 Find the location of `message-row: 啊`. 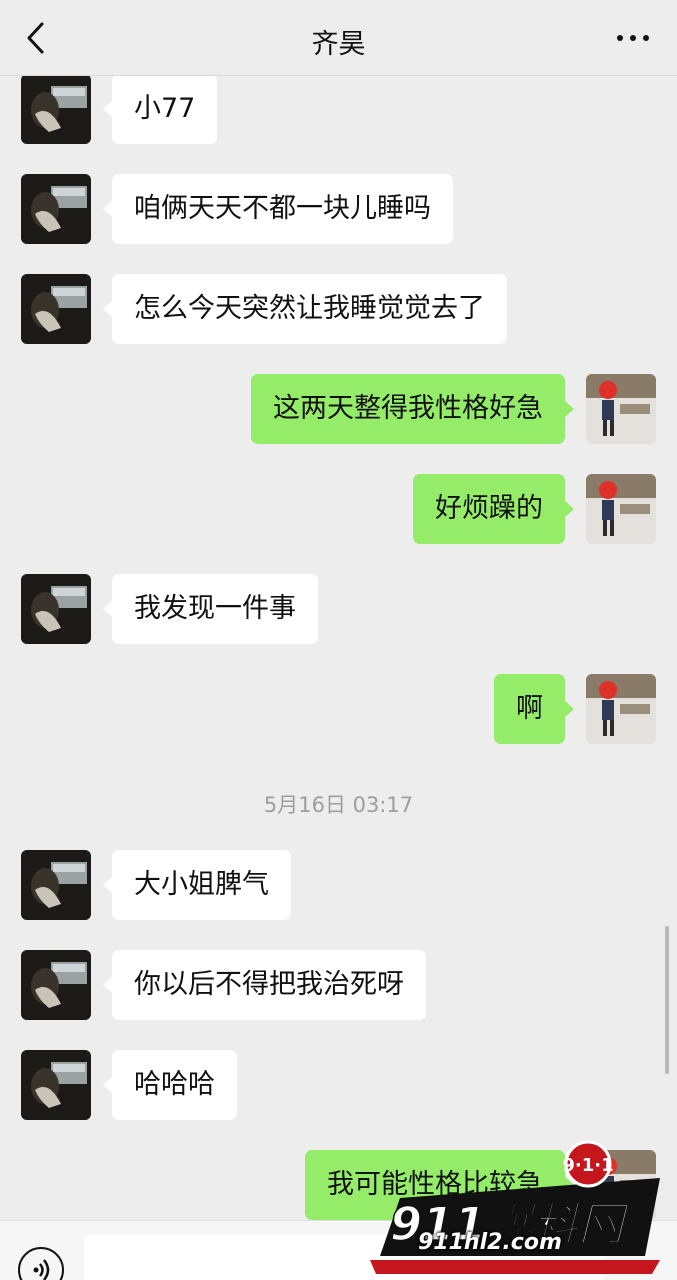

message-row: 啊 is located at coordinates (338, 710).